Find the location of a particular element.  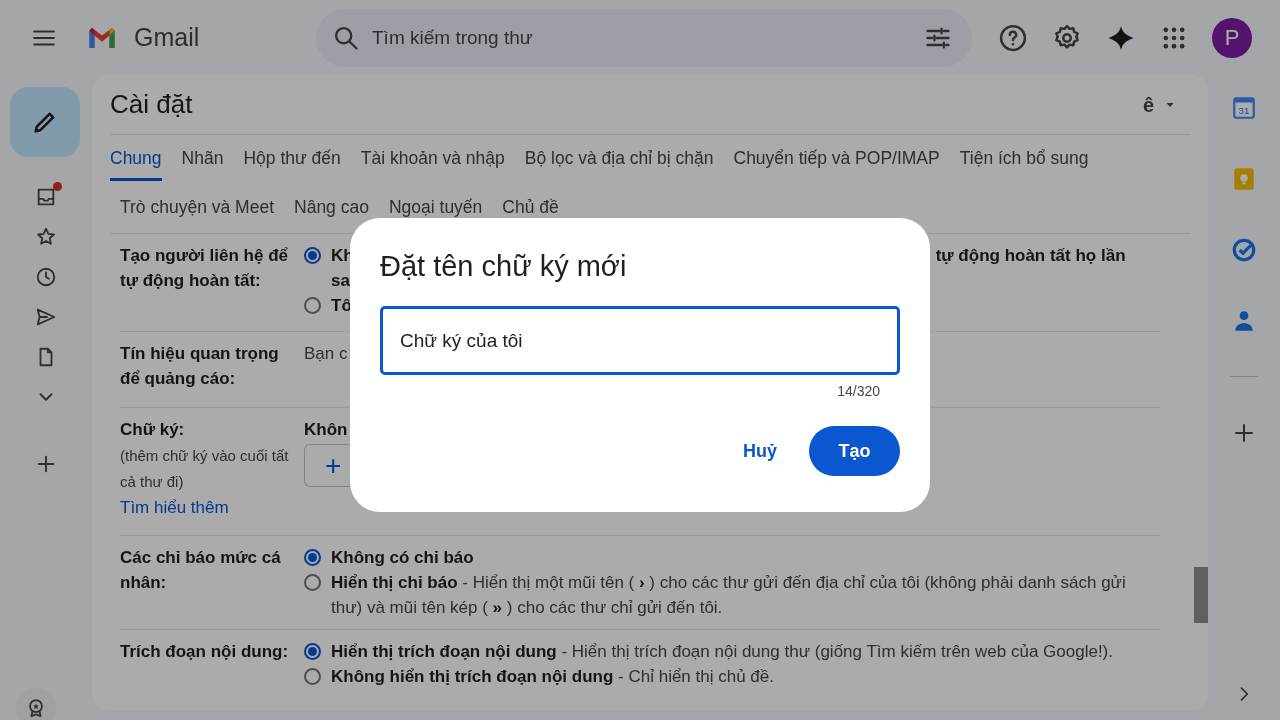

option-text: sa is located at coordinates (341, 281).